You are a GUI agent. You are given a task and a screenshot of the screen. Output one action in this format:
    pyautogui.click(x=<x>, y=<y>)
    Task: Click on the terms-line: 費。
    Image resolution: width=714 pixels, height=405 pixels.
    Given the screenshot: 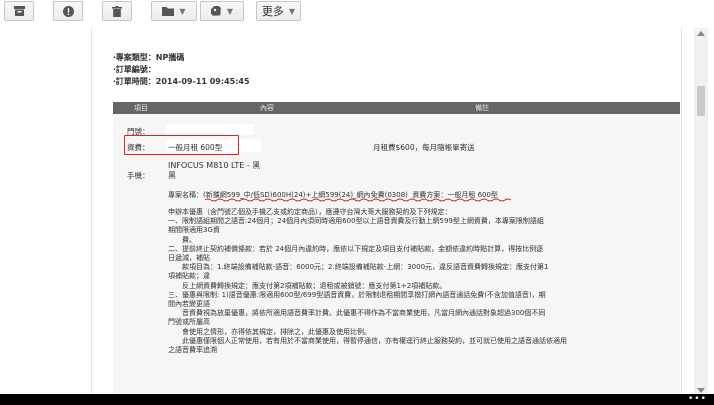 What is the action you would take?
    pyautogui.click(x=182, y=239)
    